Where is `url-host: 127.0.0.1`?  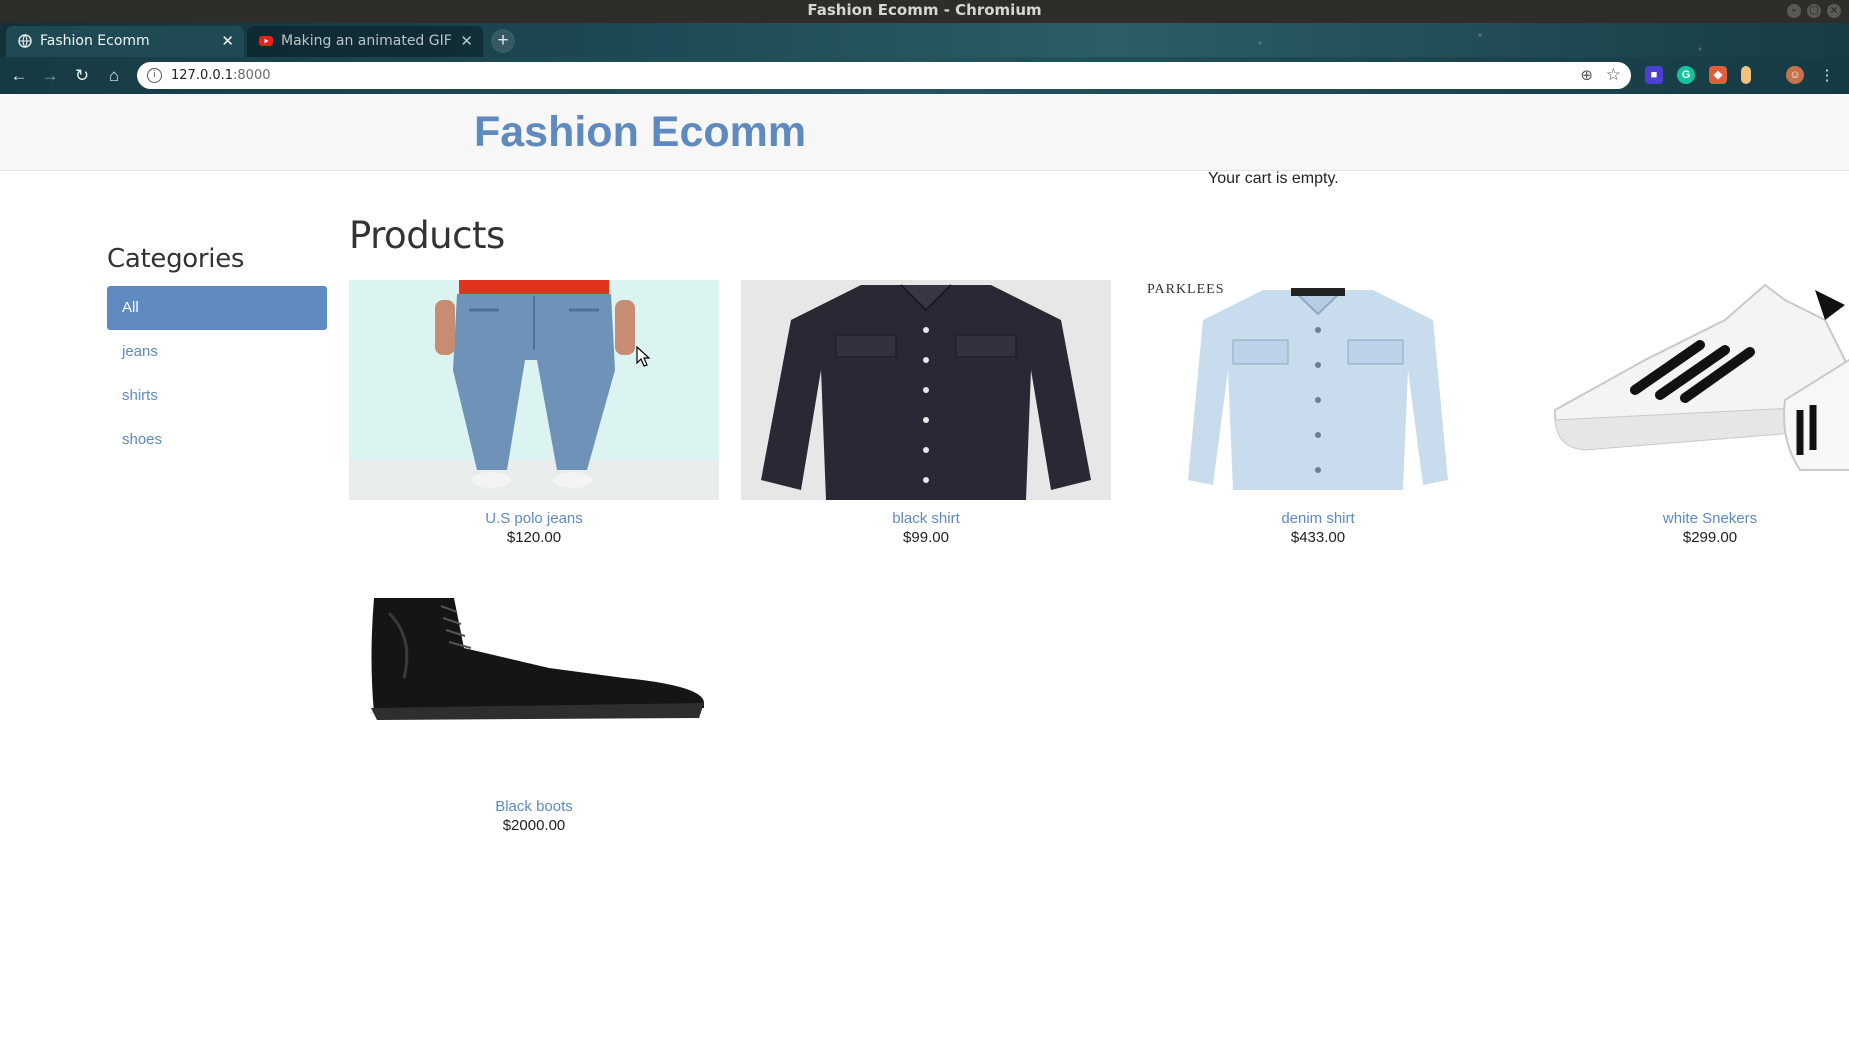 url-host: 127.0.0.1 is located at coordinates (202, 75).